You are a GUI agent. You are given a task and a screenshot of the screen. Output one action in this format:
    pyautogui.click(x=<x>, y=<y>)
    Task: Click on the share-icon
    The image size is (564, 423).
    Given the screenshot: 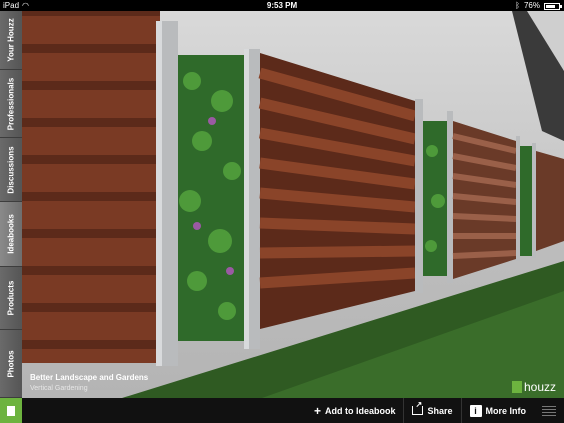 What is the action you would take?
    pyautogui.click(x=418, y=407)
    